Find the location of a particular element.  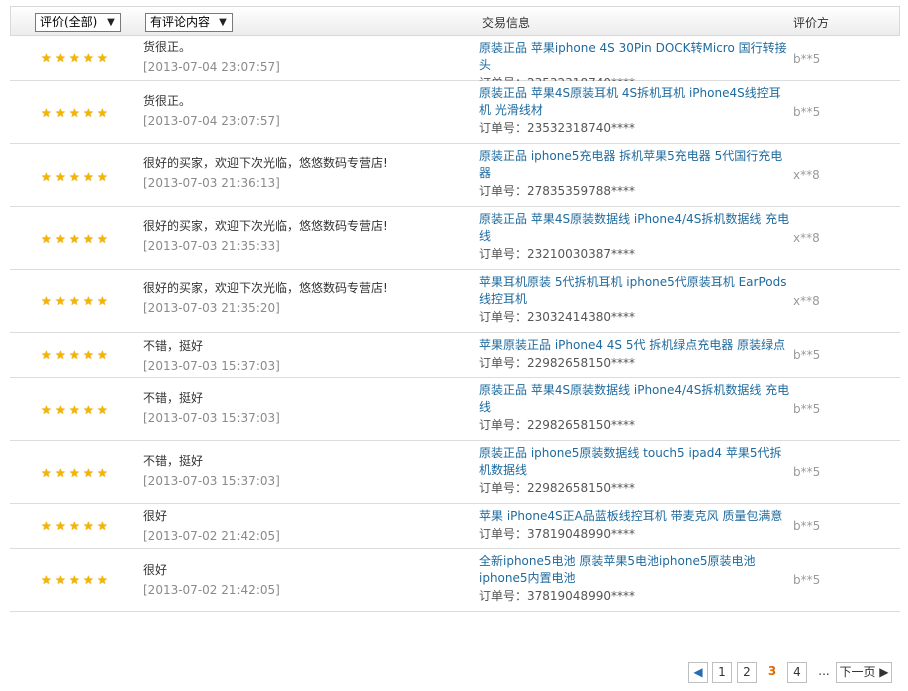

page-1-button: 1 is located at coordinates (722, 672).